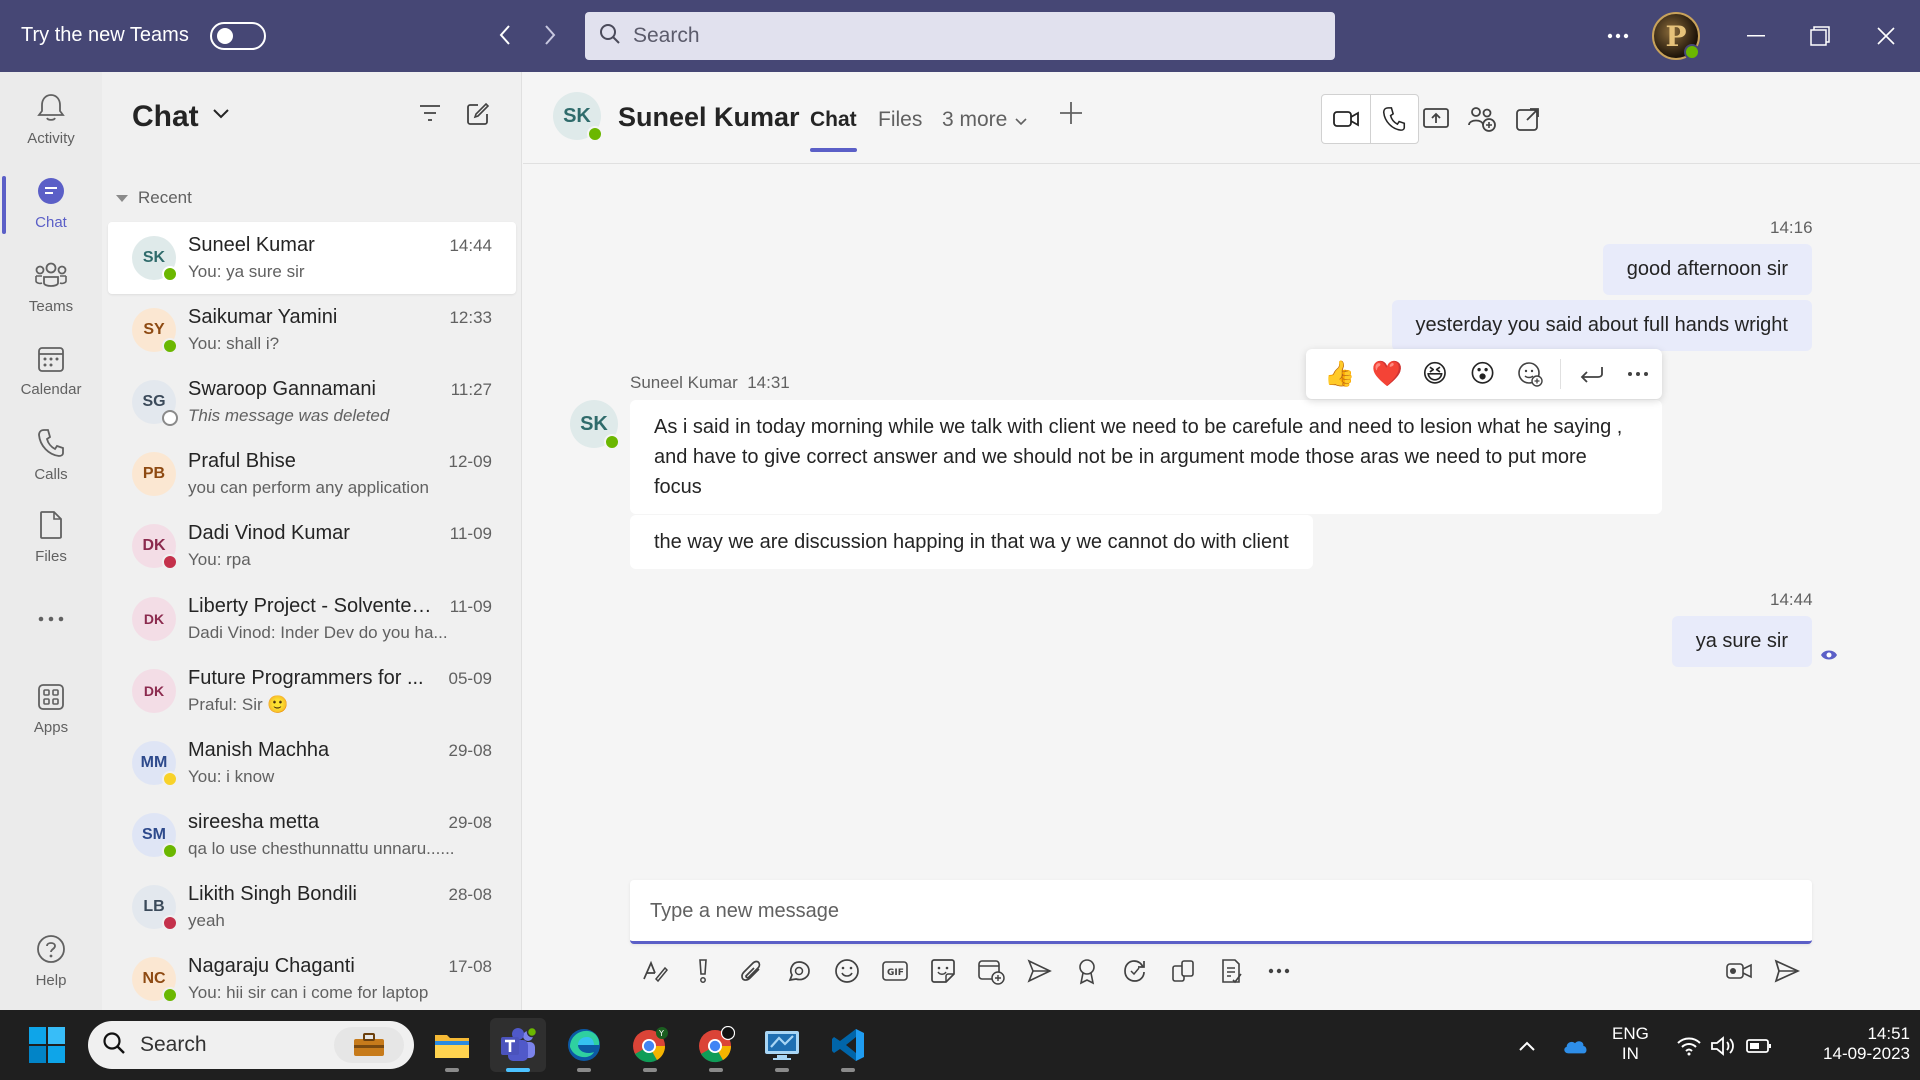  I want to click on avatar: PB, so click(154, 474).